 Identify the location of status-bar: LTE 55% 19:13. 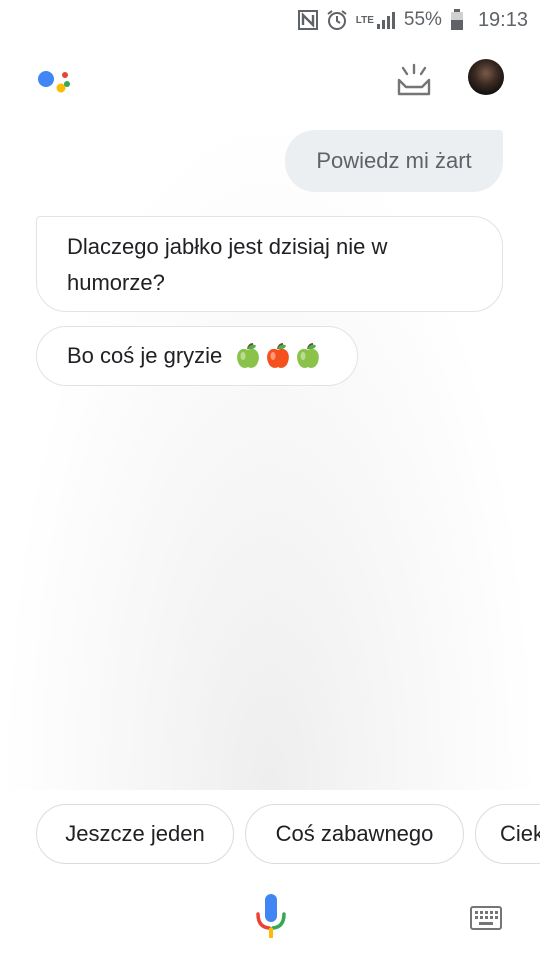
(270, 20).